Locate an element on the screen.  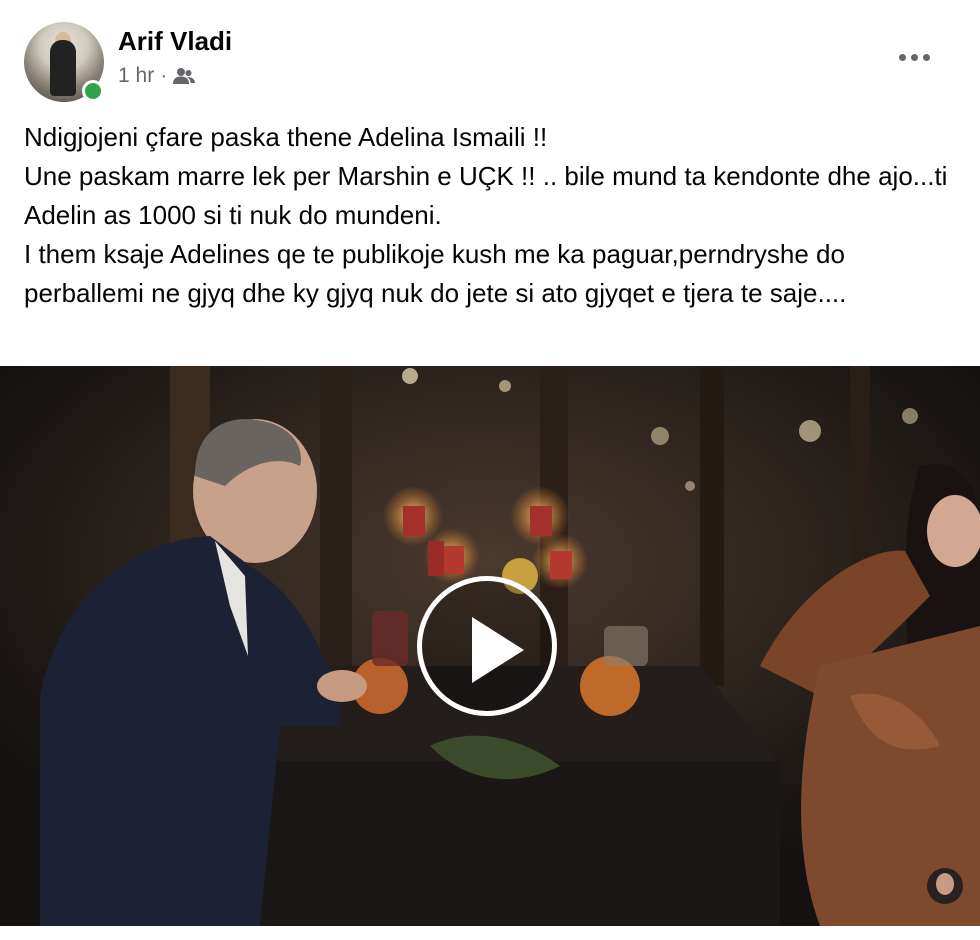
play-icon is located at coordinates (487, 646).